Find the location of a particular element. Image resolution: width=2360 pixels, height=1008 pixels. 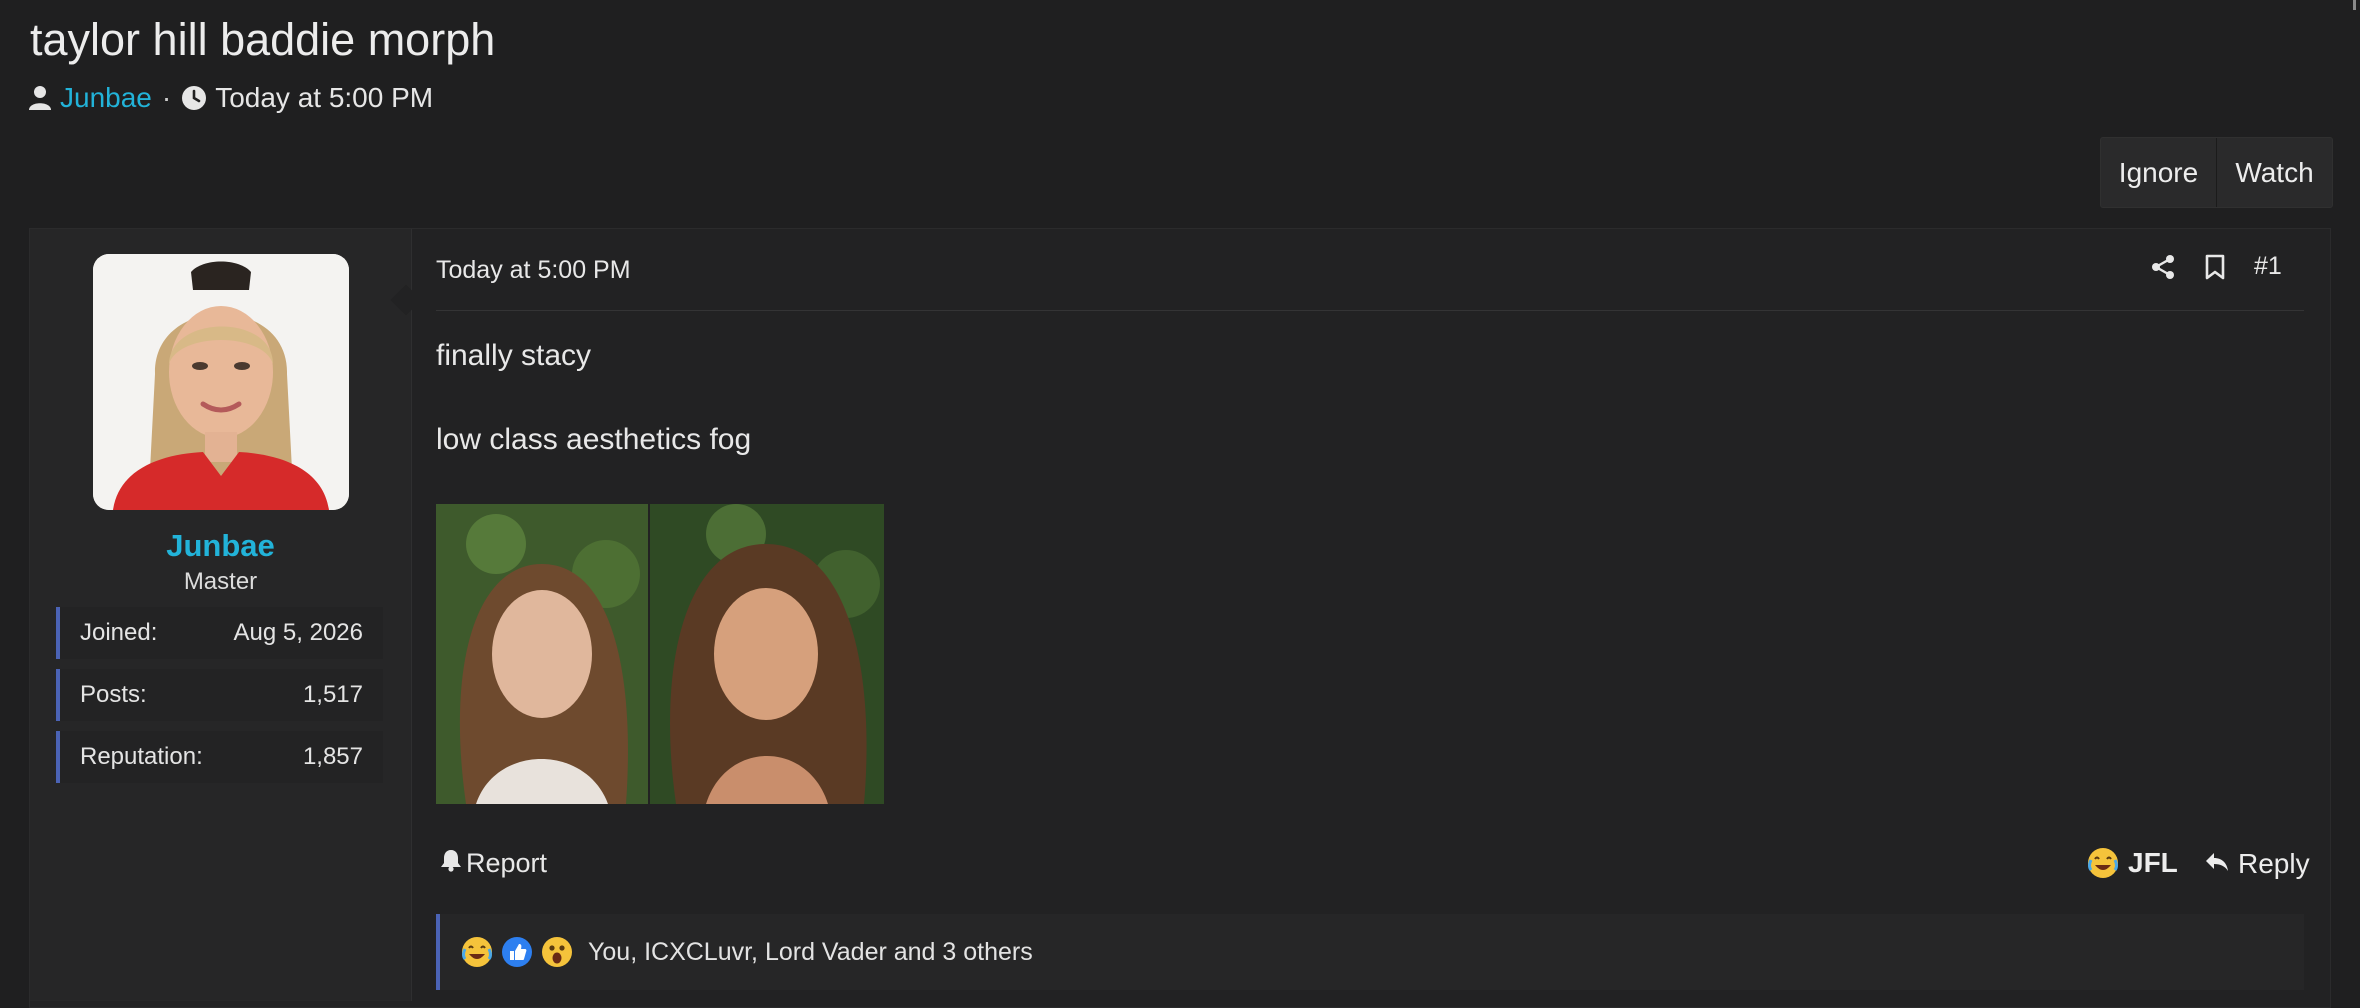

stat-value: Aug 5, 2026 is located at coordinates (298, 632).